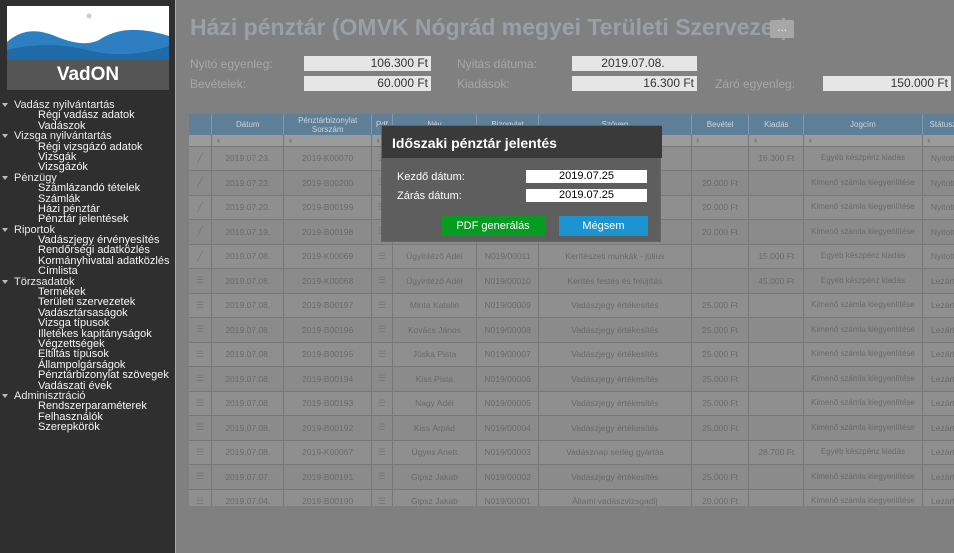  What do you see at coordinates (328, 330) in the screenshot?
I see `cell-sorszam: 2019-B00196` at bounding box center [328, 330].